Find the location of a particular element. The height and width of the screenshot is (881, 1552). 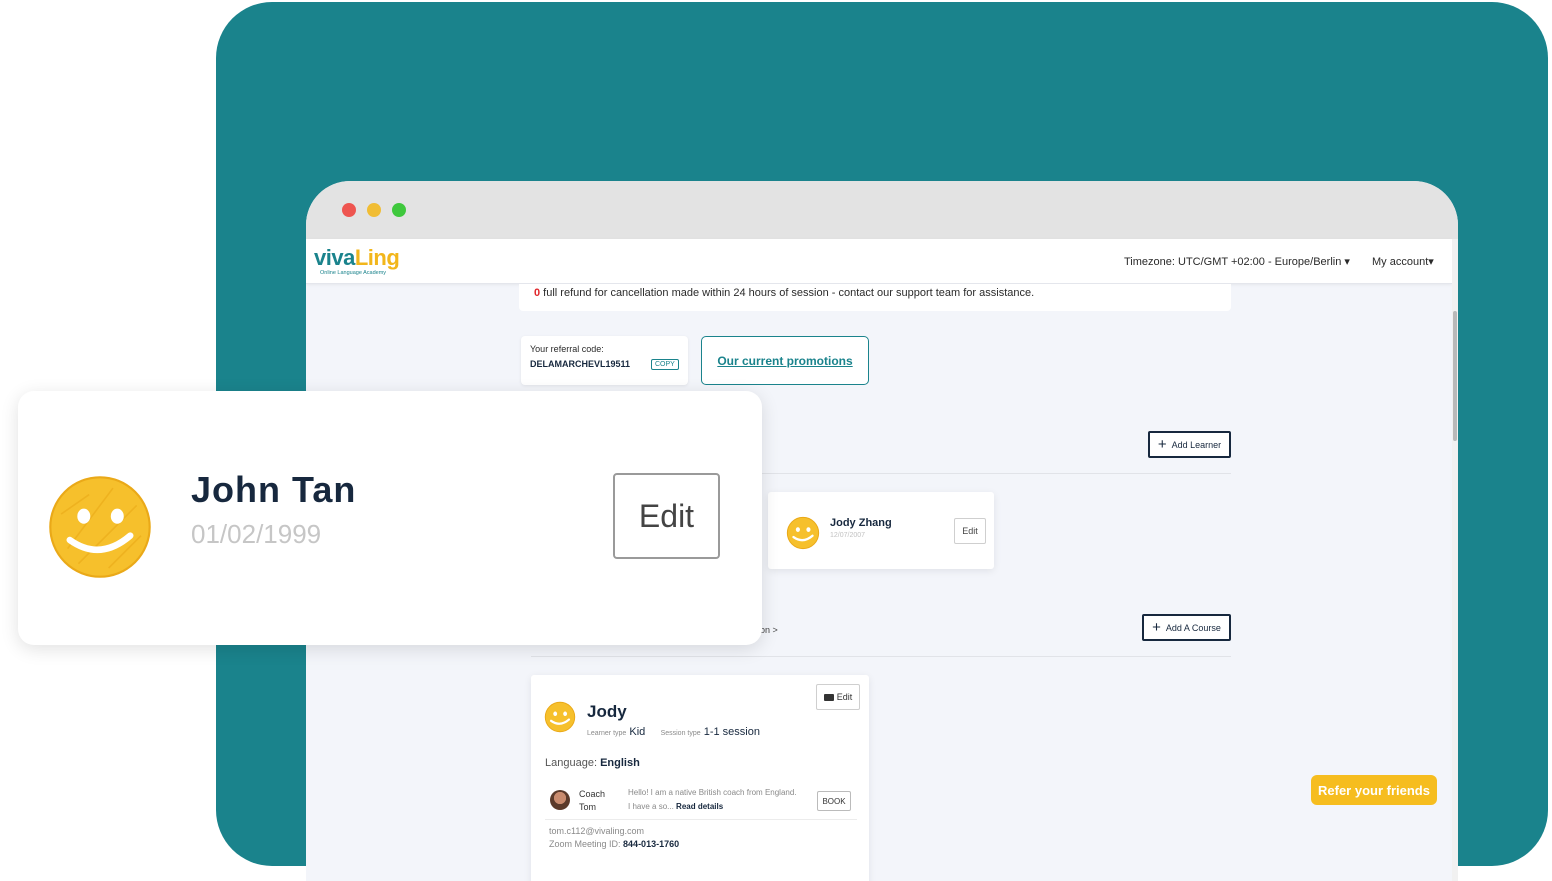

session-type-label: Session type is located at coordinates (680, 733).